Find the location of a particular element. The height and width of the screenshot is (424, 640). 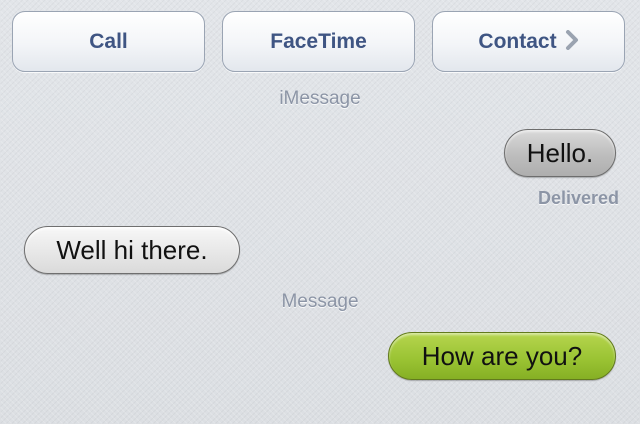

contact-button-label: Contact is located at coordinates (517, 41).